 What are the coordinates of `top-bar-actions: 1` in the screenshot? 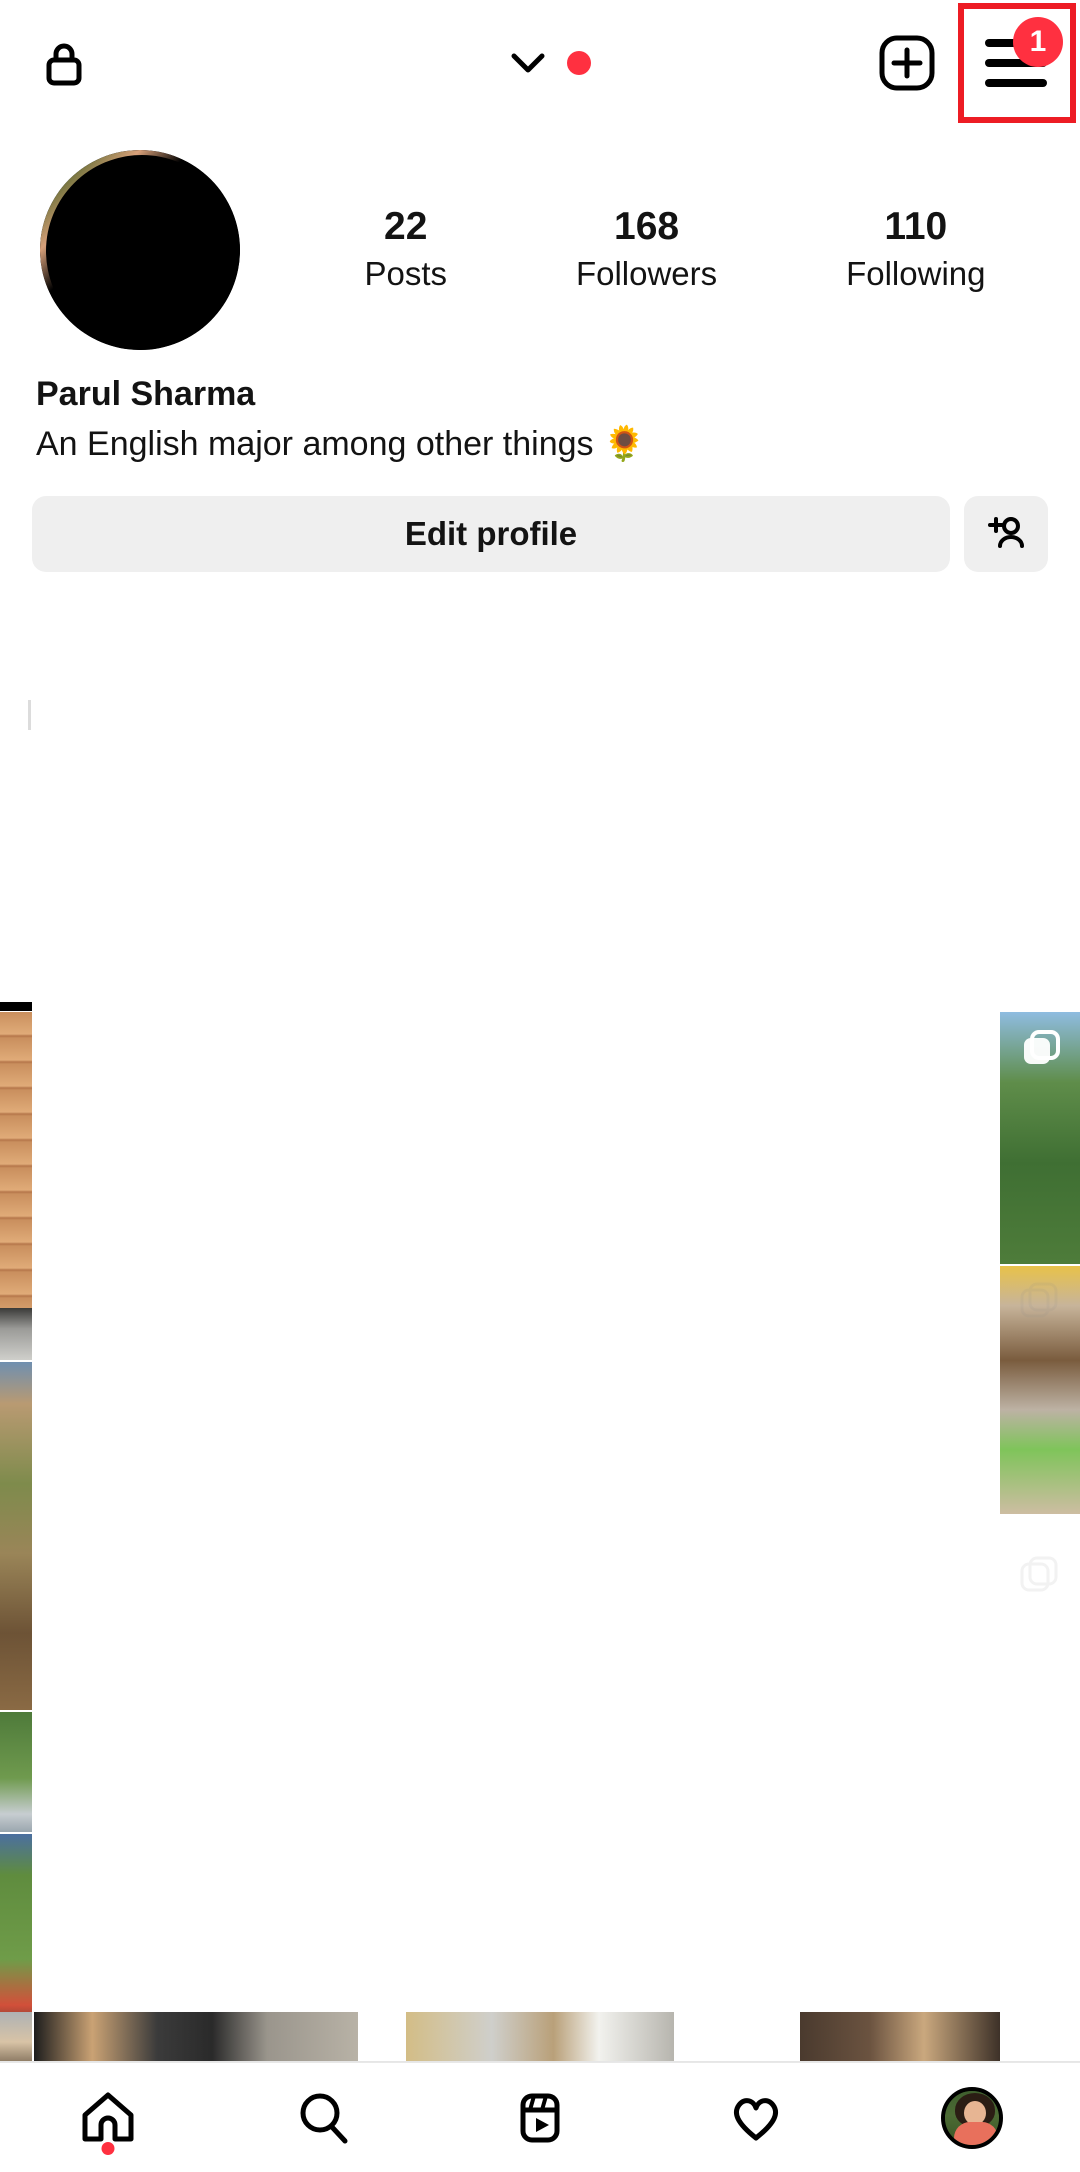 It's located at (968, 62).